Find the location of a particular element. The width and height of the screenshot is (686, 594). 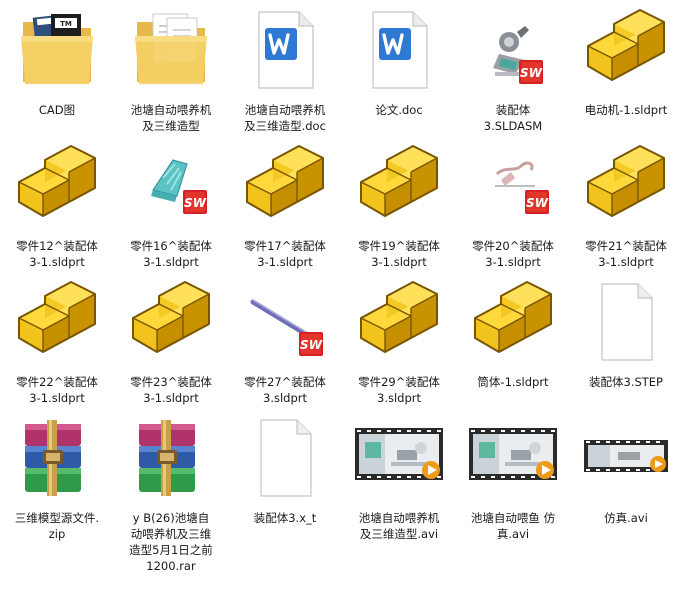

file-name-label: 装配体 3.SLDASM is located at coordinates (513, 118).